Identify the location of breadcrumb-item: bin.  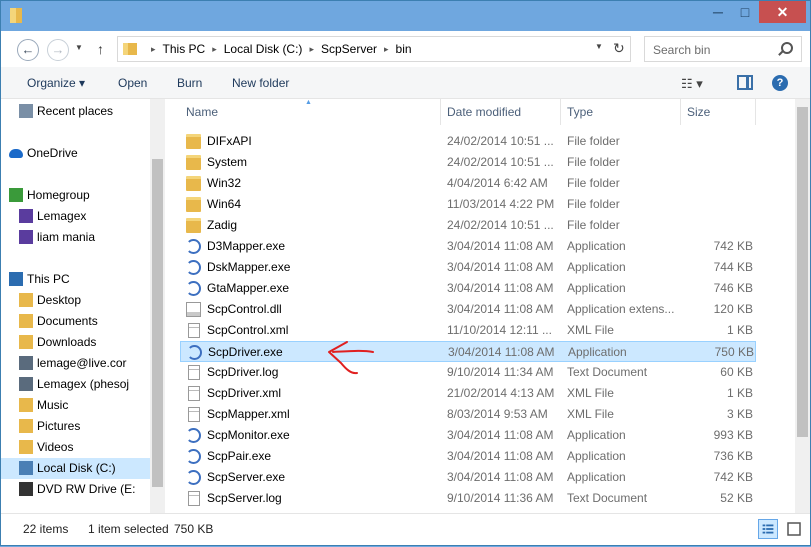
(404, 49).